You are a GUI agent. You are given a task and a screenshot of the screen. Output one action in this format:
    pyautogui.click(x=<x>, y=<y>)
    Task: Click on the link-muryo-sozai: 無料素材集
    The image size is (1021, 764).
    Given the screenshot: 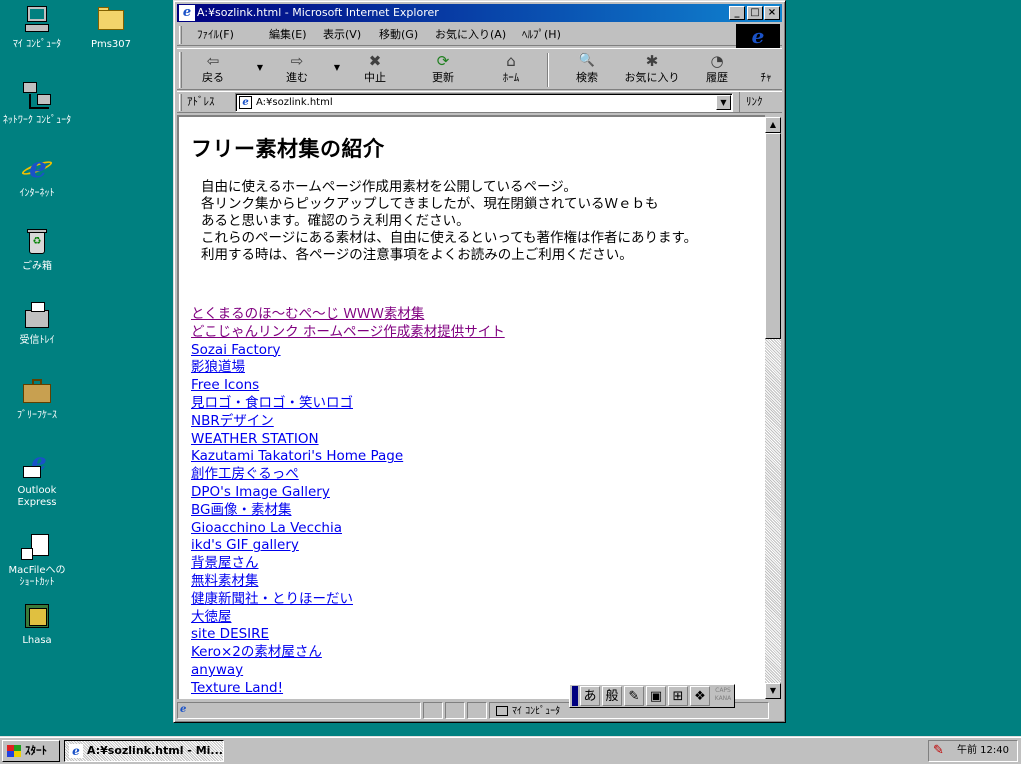 What is the action you would take?
    pyautogui.click(x=348, y=582)
    